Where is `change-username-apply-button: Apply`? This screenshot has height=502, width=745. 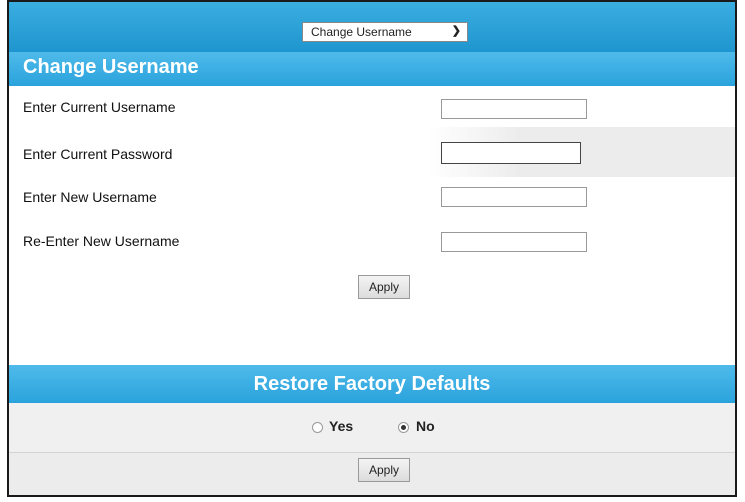
change-username-apply-button: Apply is located at coordinates (384, 287).